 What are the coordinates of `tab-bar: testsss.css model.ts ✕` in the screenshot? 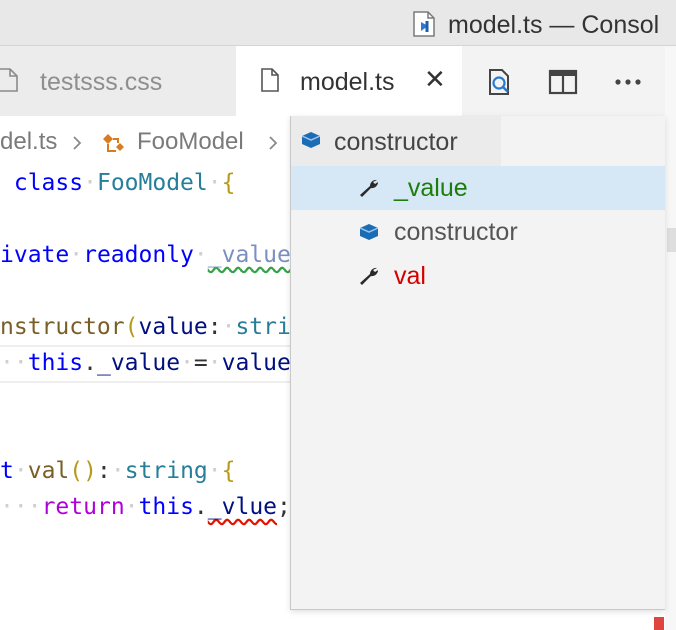 It's located at (332, 81).